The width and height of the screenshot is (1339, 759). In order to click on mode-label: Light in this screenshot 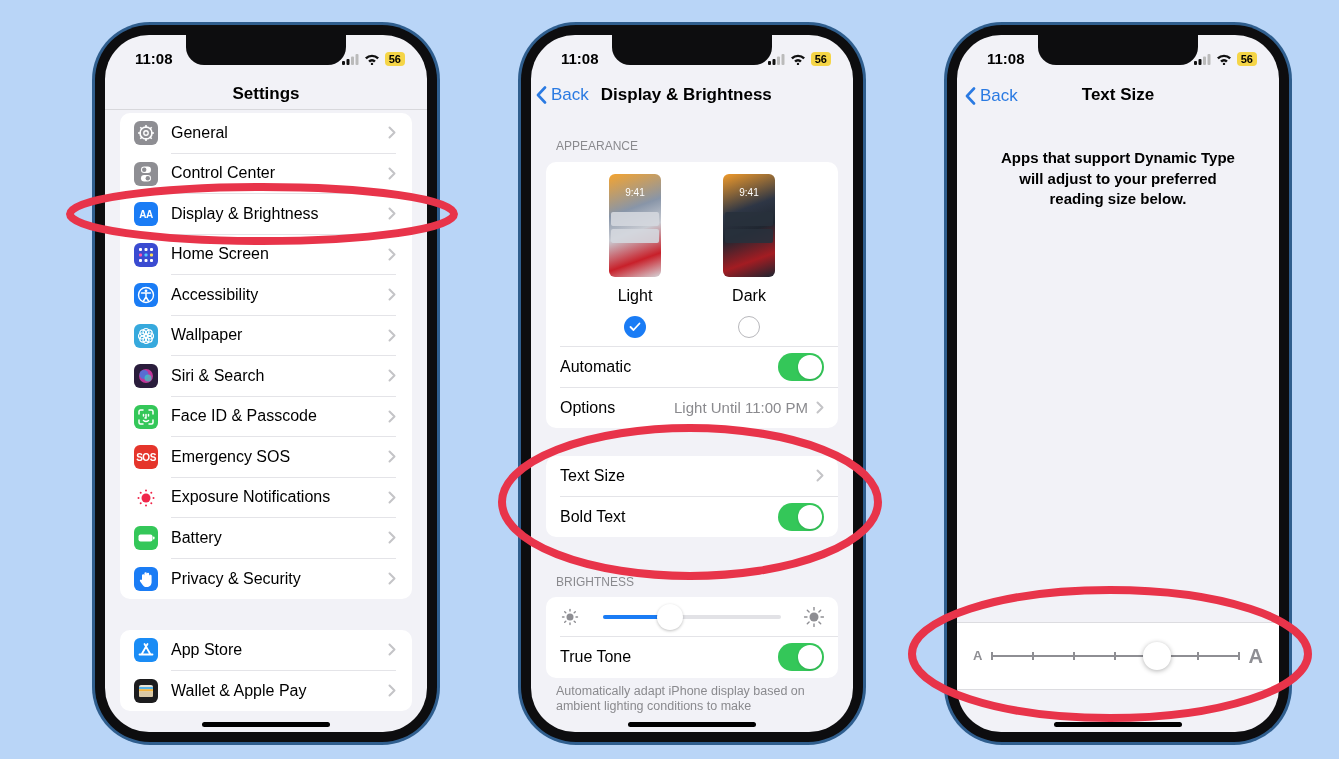, I will do `click(635, 296)`.